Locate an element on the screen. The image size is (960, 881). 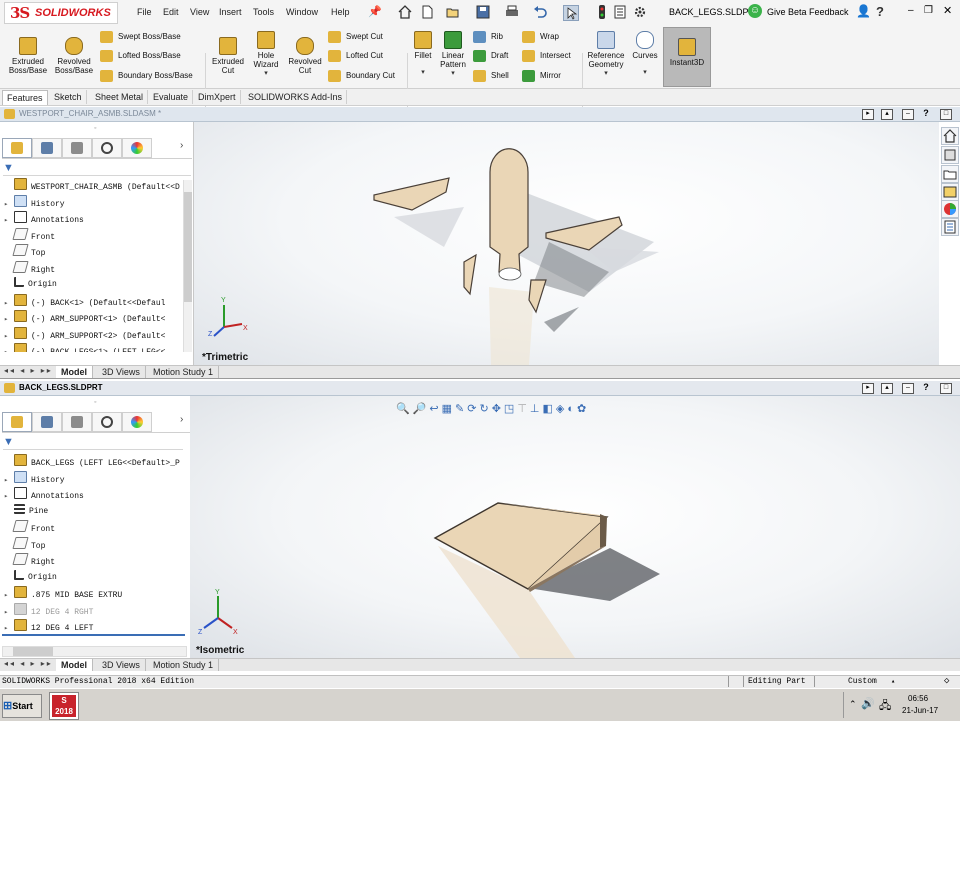
tree-item: Origin is located at coordinates (30, 576).